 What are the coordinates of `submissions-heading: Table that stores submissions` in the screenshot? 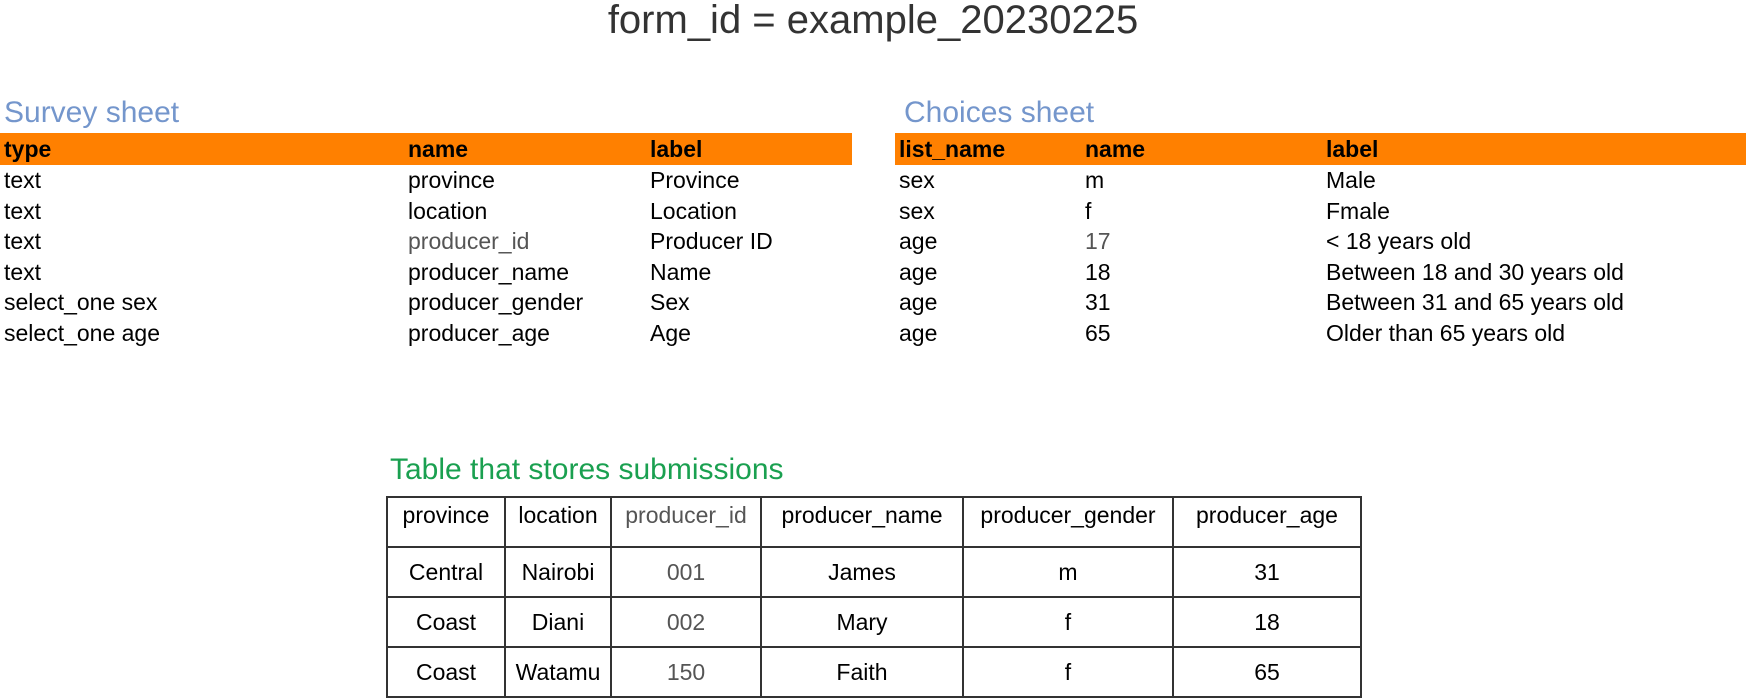 It's located at (587, 469).